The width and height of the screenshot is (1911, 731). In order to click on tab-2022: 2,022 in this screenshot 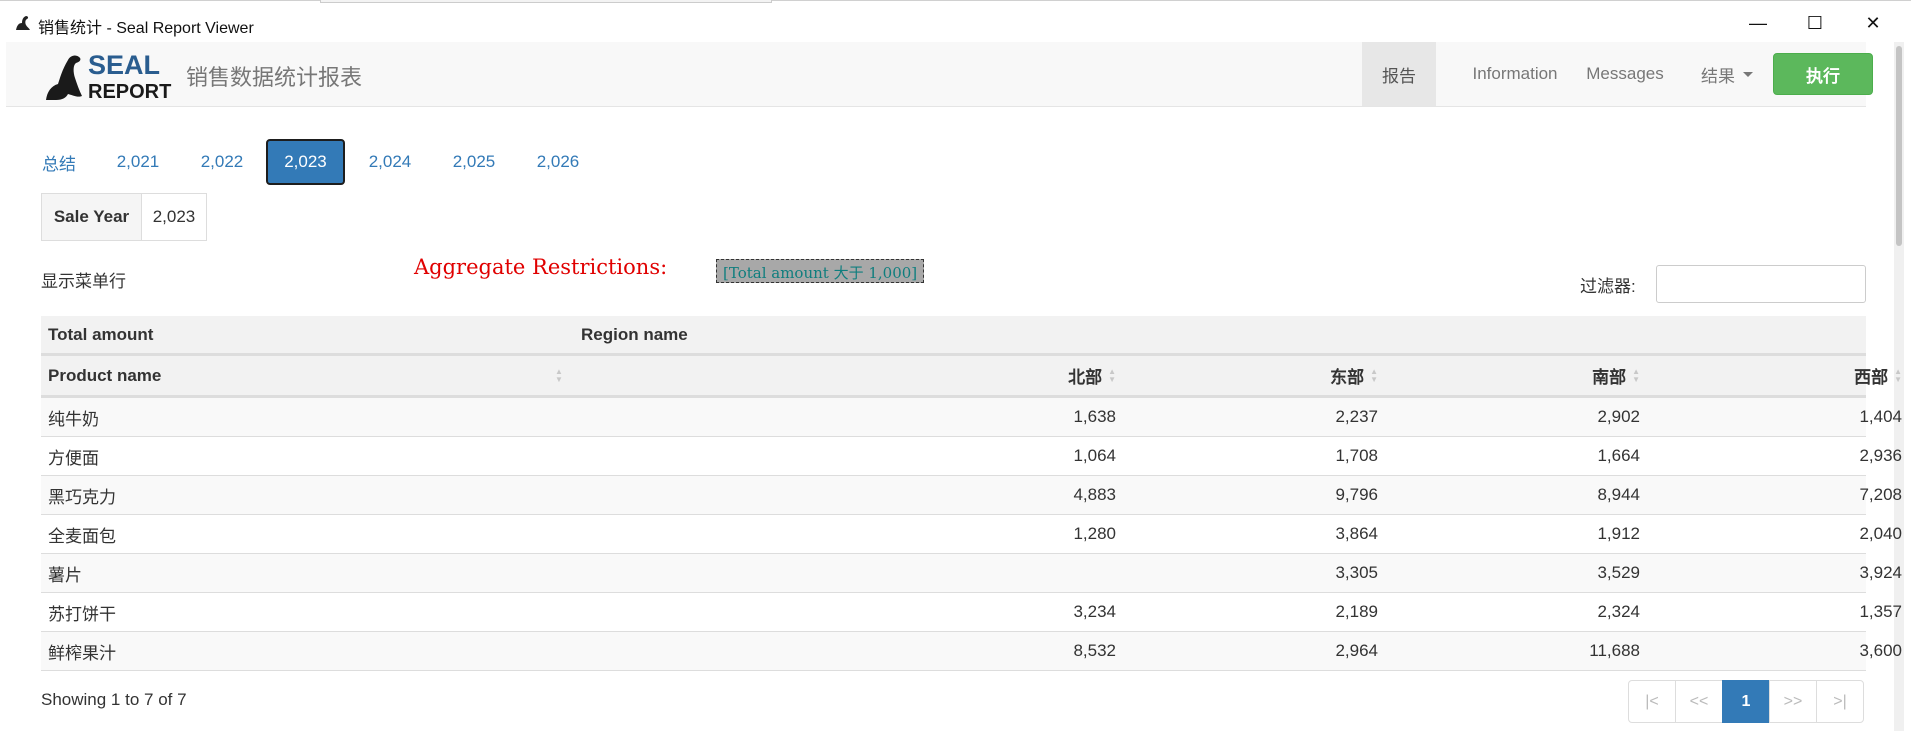, I will do `click(222, 162)`.